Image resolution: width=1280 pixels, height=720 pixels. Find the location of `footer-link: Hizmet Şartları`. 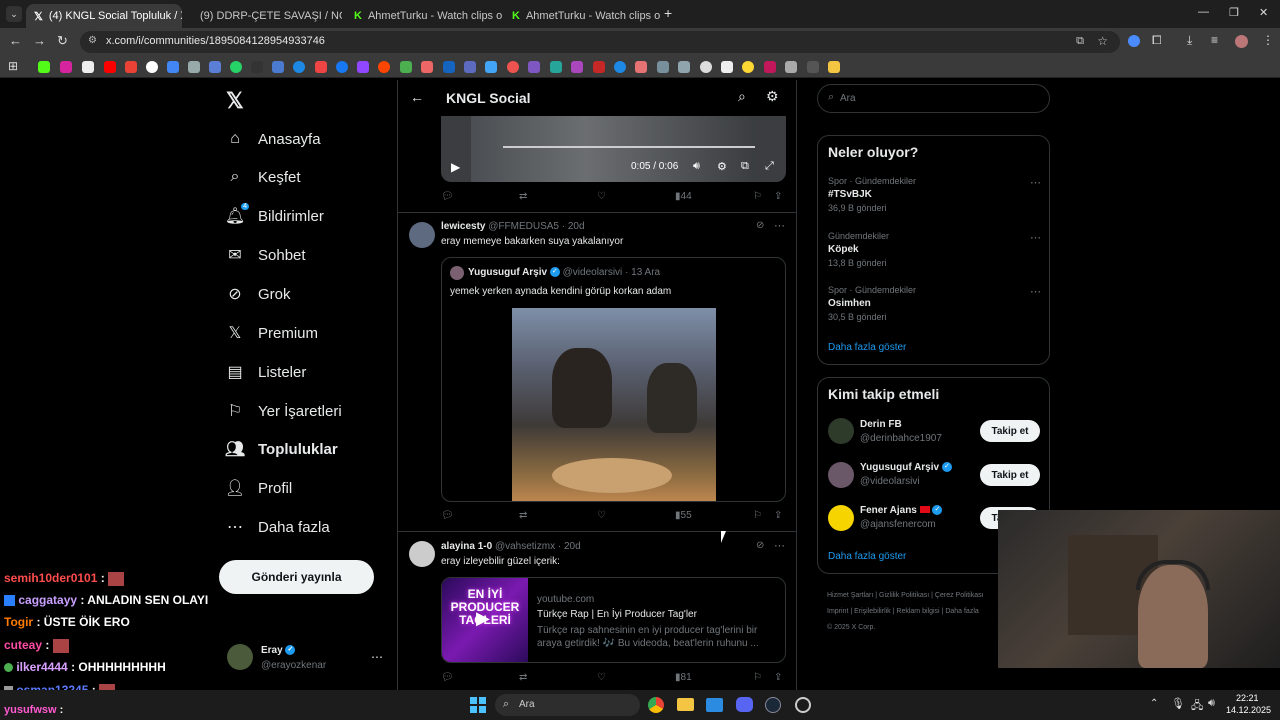

footer-link: Hizmet Şartları is located at coordinates (850, 595).